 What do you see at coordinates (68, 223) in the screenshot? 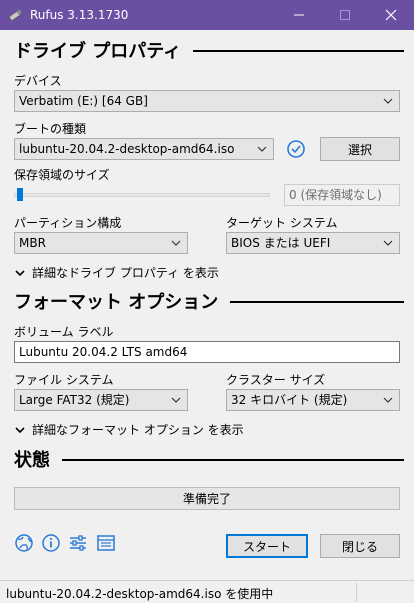
I see `partition-scheme-label: パーティション構成` at bounding box center [68, 223].